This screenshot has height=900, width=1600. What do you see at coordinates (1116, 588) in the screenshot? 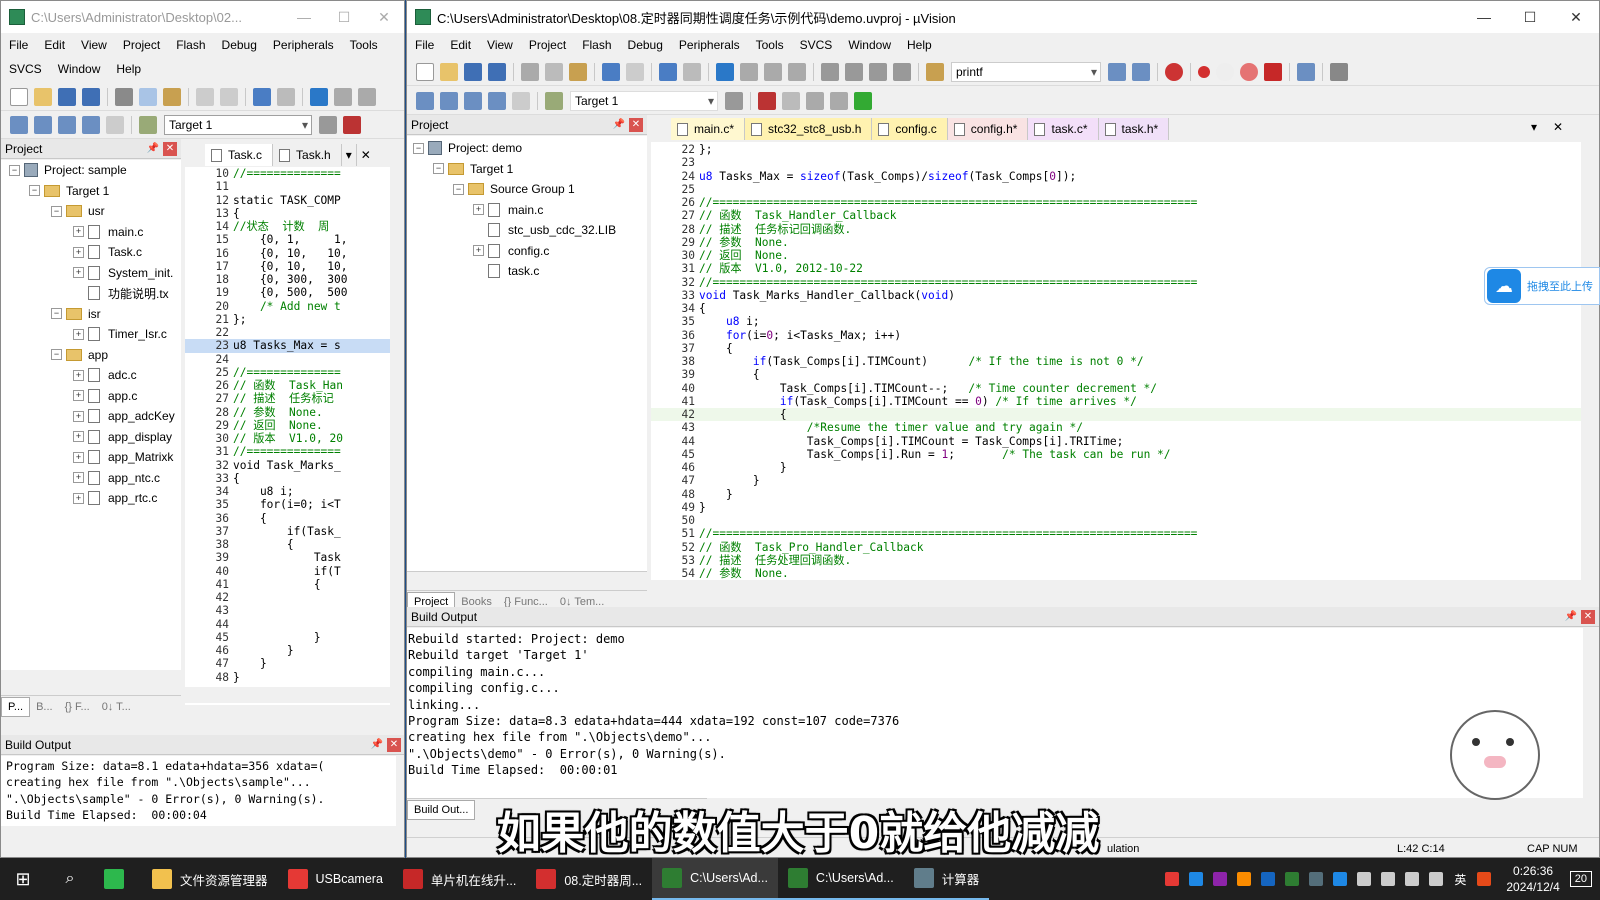
I see `main-editor-hscroll` at bounding box center [1116, 588].